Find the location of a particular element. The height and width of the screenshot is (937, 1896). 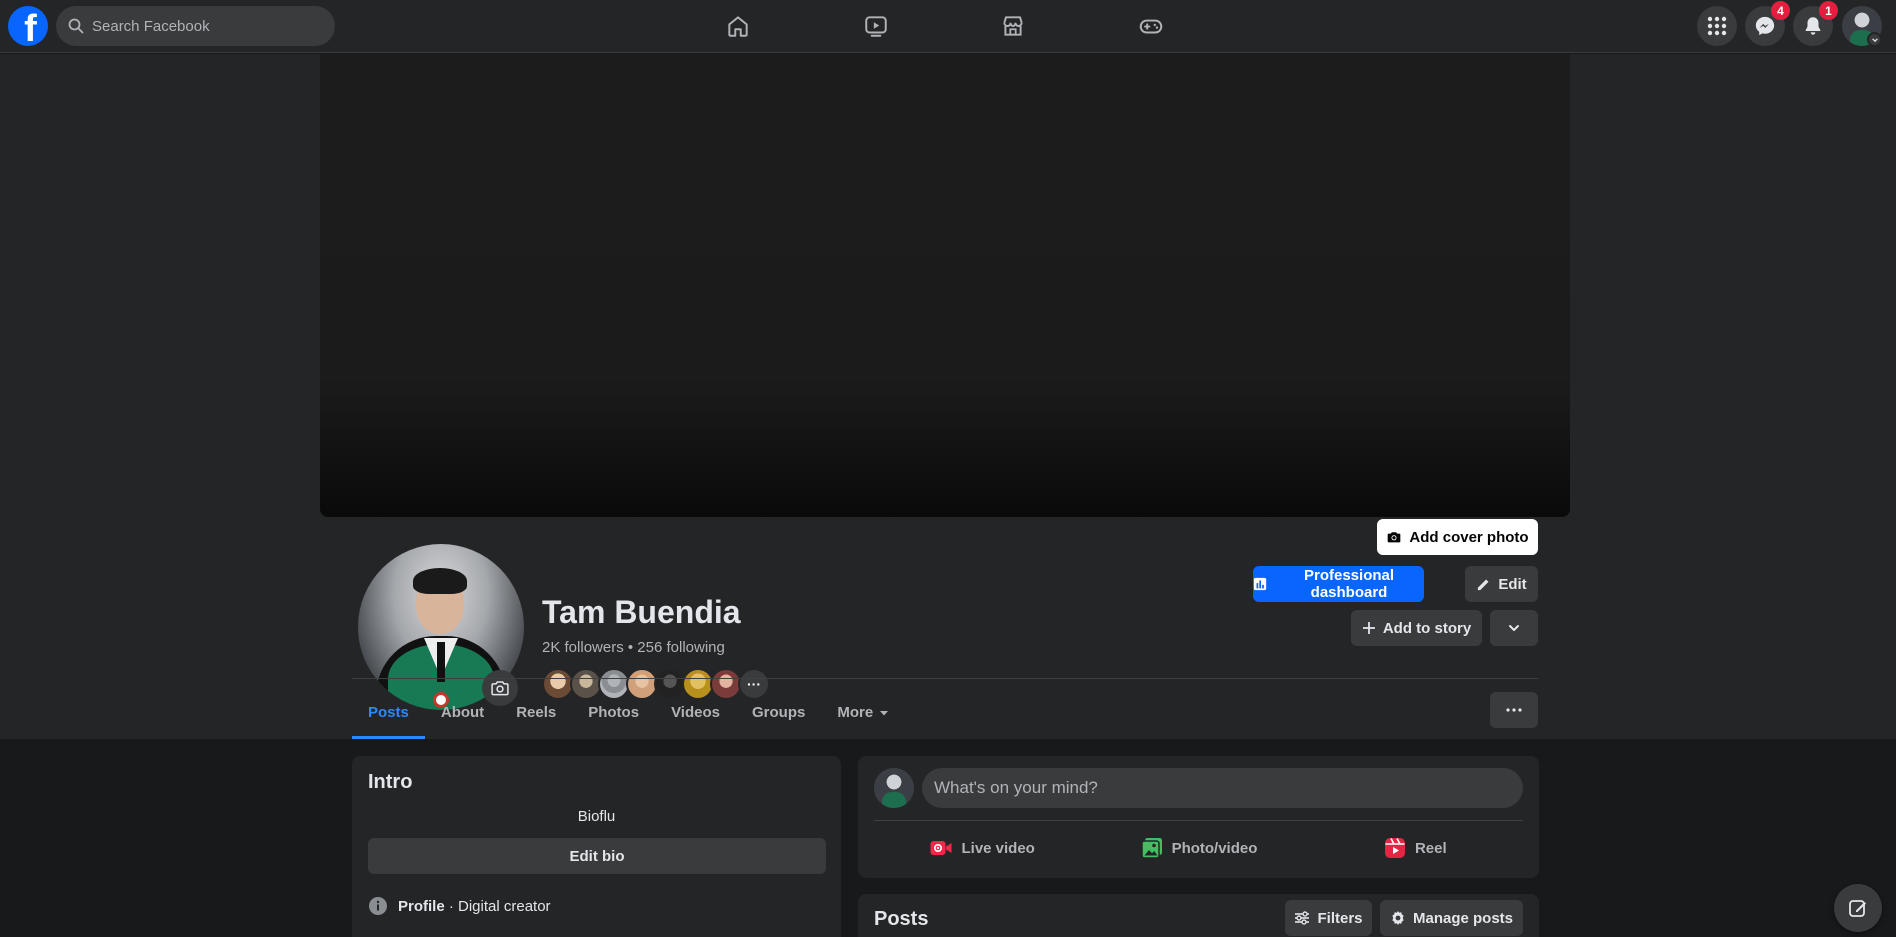

search-box is located at coordinates (195, 26).